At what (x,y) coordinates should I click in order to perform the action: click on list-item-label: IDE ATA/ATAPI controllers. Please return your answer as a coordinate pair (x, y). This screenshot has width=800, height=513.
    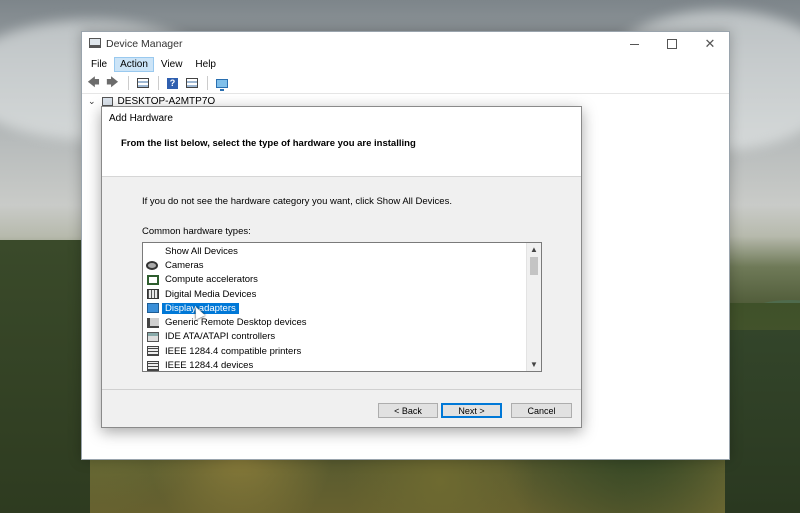
    Looking at the image, I should click on (220, 337).